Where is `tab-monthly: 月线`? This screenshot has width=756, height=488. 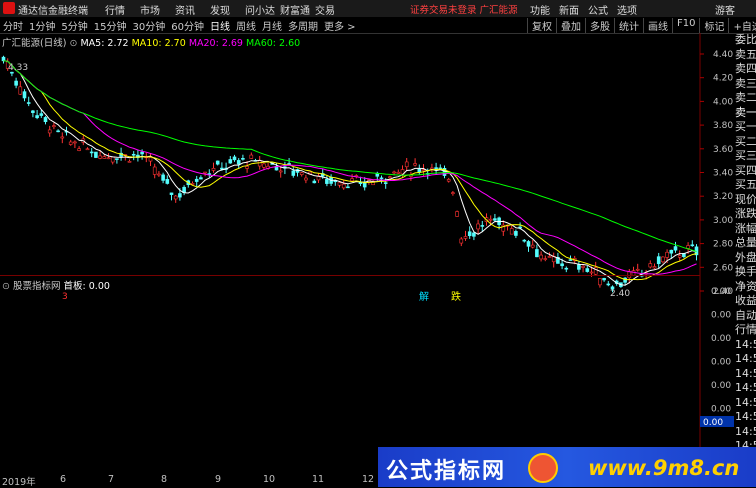
tab-monthly: 月线 is located at coordinates (272, 25).